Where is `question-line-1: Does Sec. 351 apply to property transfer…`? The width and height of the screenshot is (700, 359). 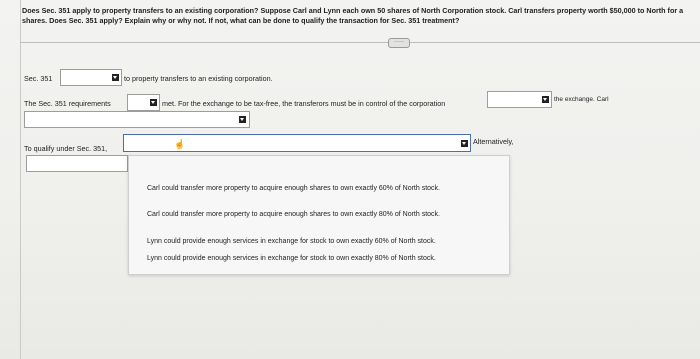 question-line-1: Does Sec. 351 apply to property transfer… is located at coordinates (353, 10).